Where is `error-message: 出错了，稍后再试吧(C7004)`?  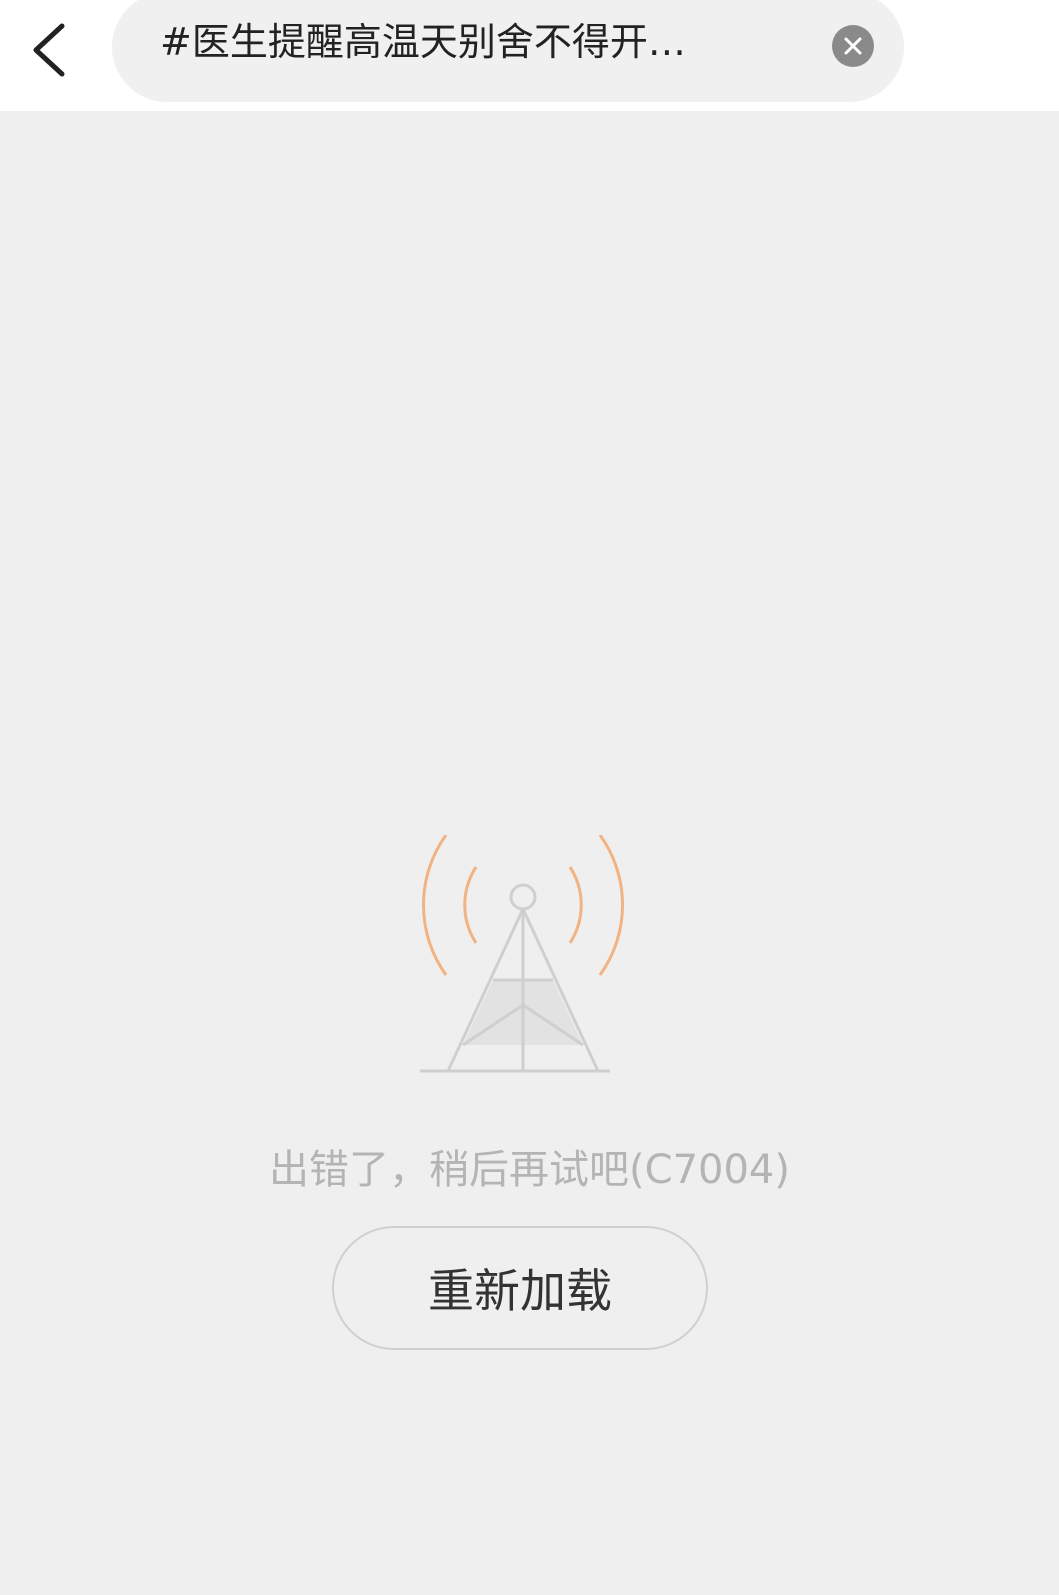 error-message: 出错了，稍后再试吧(C7004) is located at coordinates (529, 1170).